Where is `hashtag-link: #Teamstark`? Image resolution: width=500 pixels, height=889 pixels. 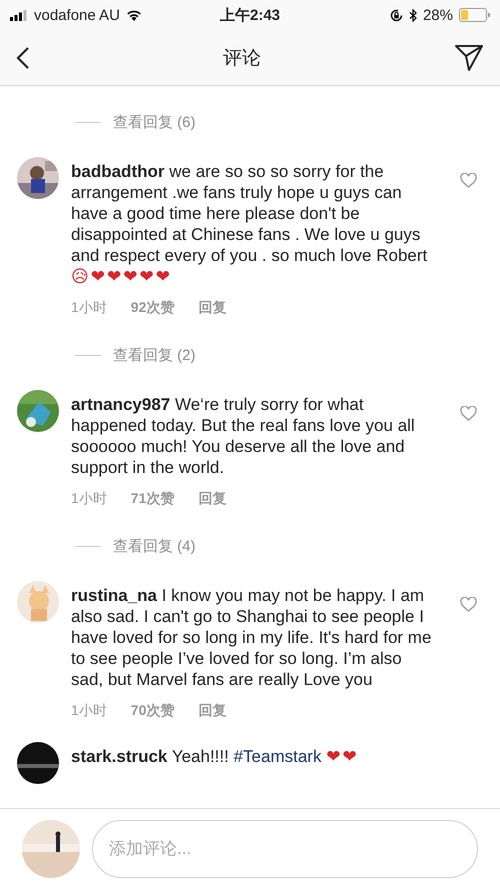 hashtag-link: #Teamstark is located at coordinates (278, 756).